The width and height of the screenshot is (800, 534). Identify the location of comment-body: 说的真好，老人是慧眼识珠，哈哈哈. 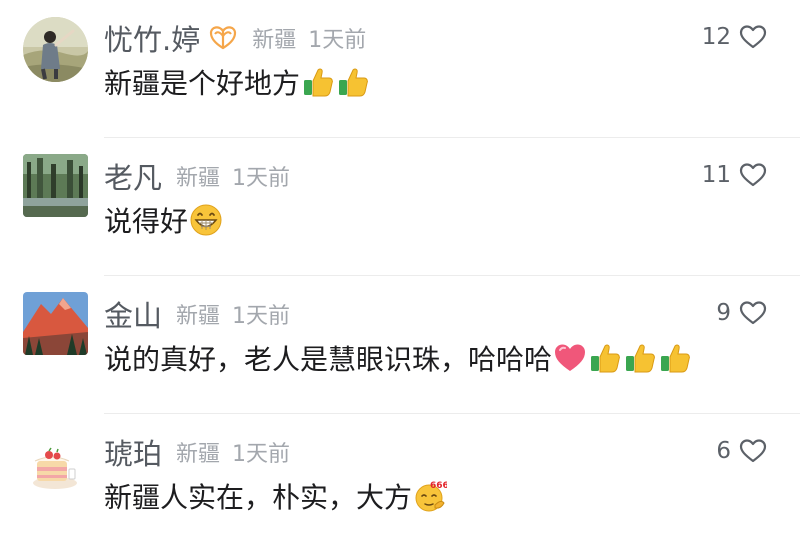
(328, 359).